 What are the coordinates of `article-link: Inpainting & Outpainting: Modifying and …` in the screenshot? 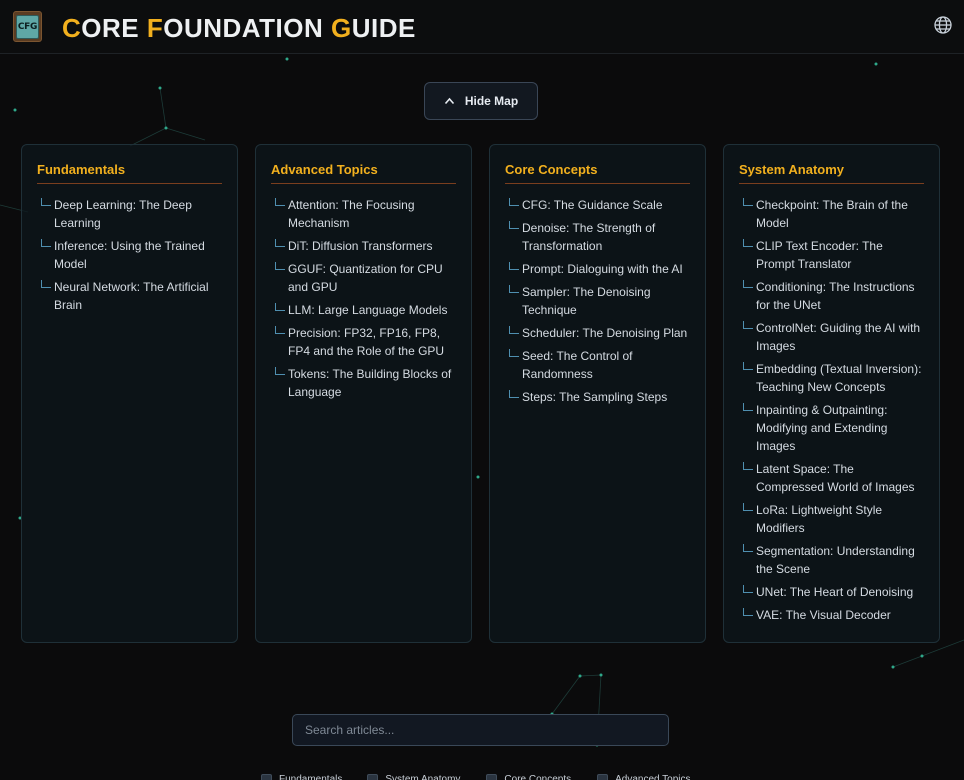 It's located at (831, 428).